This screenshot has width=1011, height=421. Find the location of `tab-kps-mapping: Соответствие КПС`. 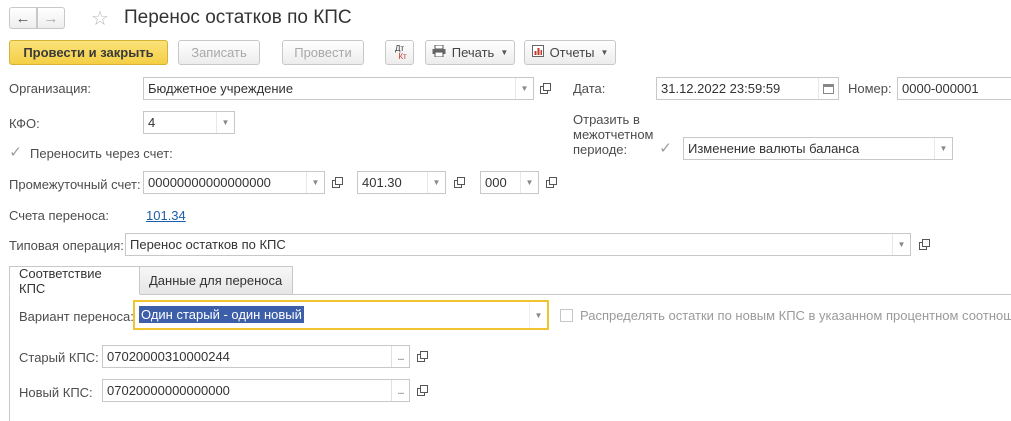

tab-kps-mapping: Соответствие КПС is located at coordinates (74, 280).